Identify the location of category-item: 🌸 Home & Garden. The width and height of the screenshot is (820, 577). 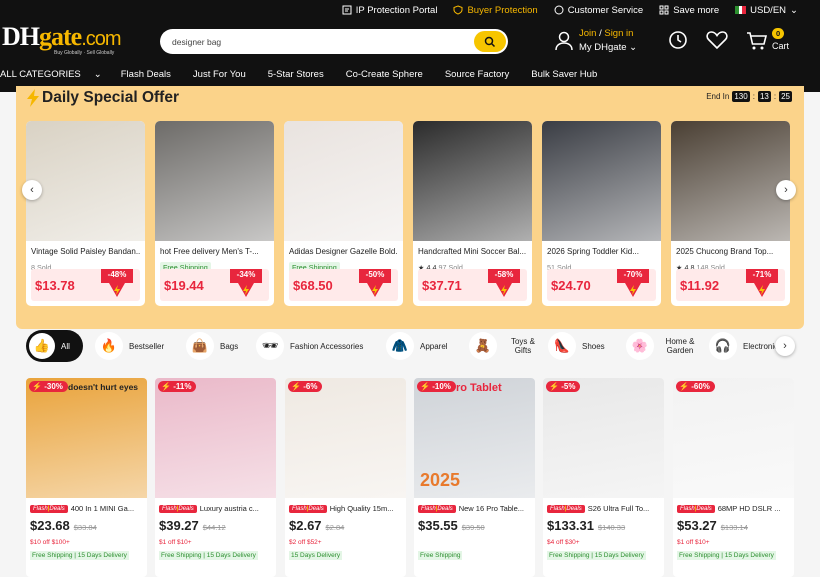
(663, 346).